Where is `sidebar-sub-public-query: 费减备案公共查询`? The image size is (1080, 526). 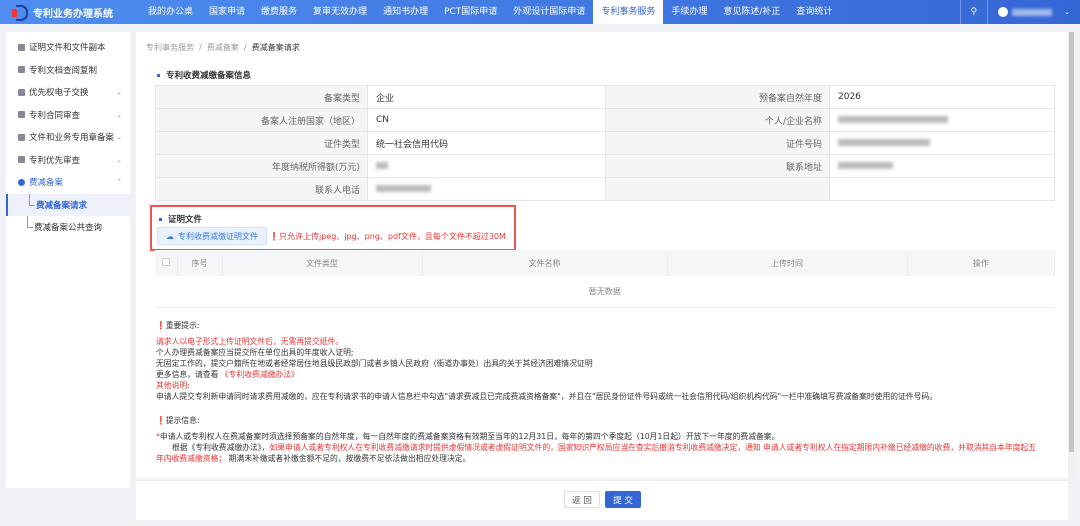 sidebar-sub-public-query: 费减备案公共查询 is located at coordinates (68, 227).